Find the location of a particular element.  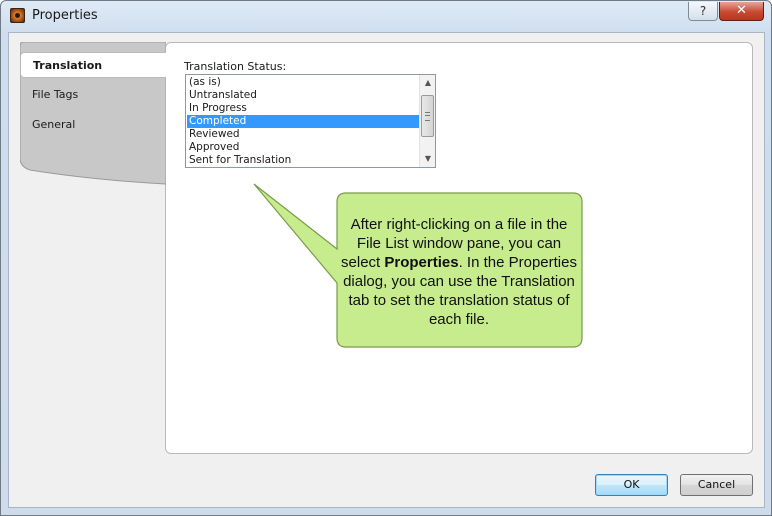

ok-button: OK is located at coordinates (631, 485).